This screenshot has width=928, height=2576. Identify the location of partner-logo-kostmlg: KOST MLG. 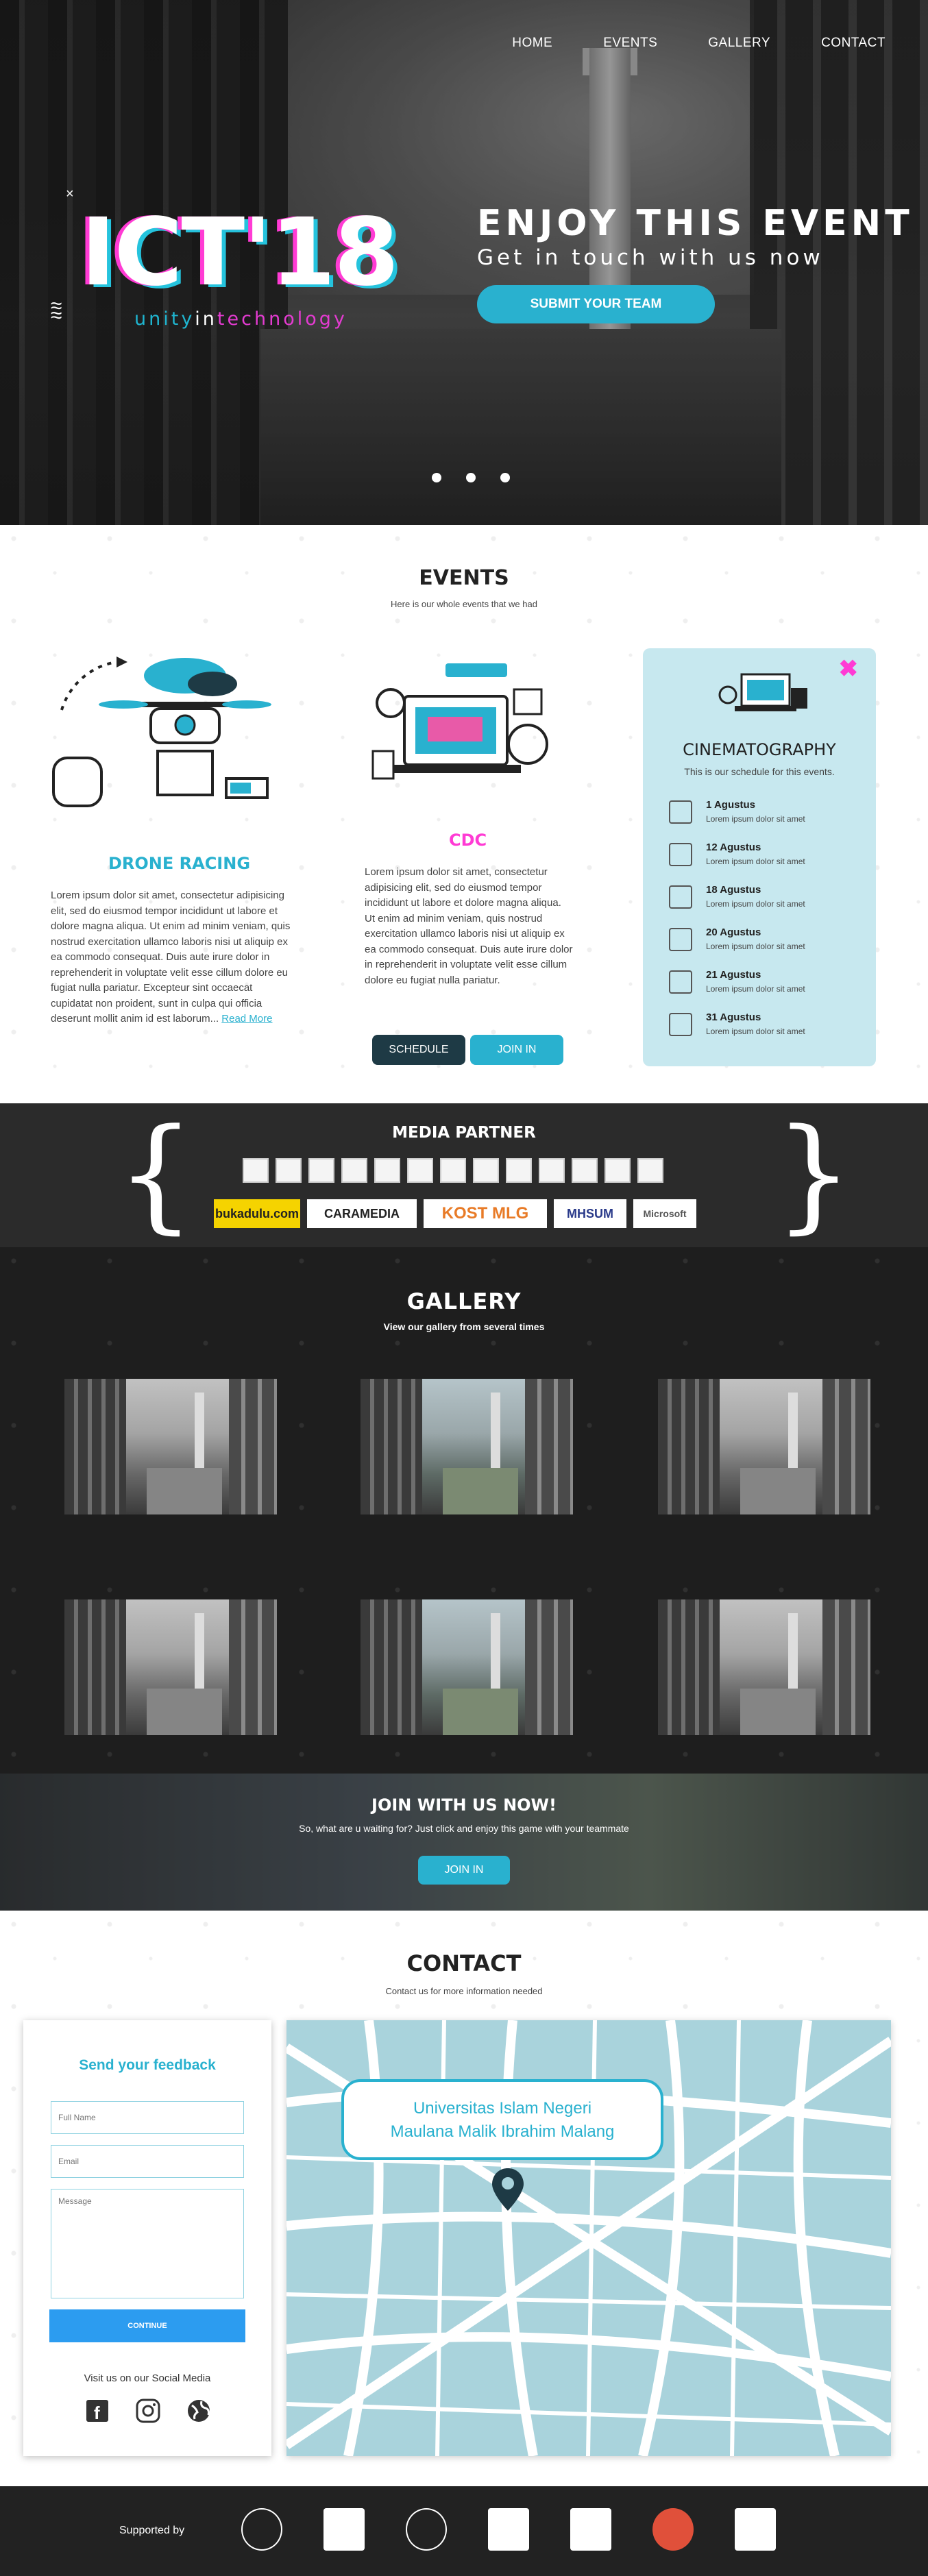
(485, 1214).